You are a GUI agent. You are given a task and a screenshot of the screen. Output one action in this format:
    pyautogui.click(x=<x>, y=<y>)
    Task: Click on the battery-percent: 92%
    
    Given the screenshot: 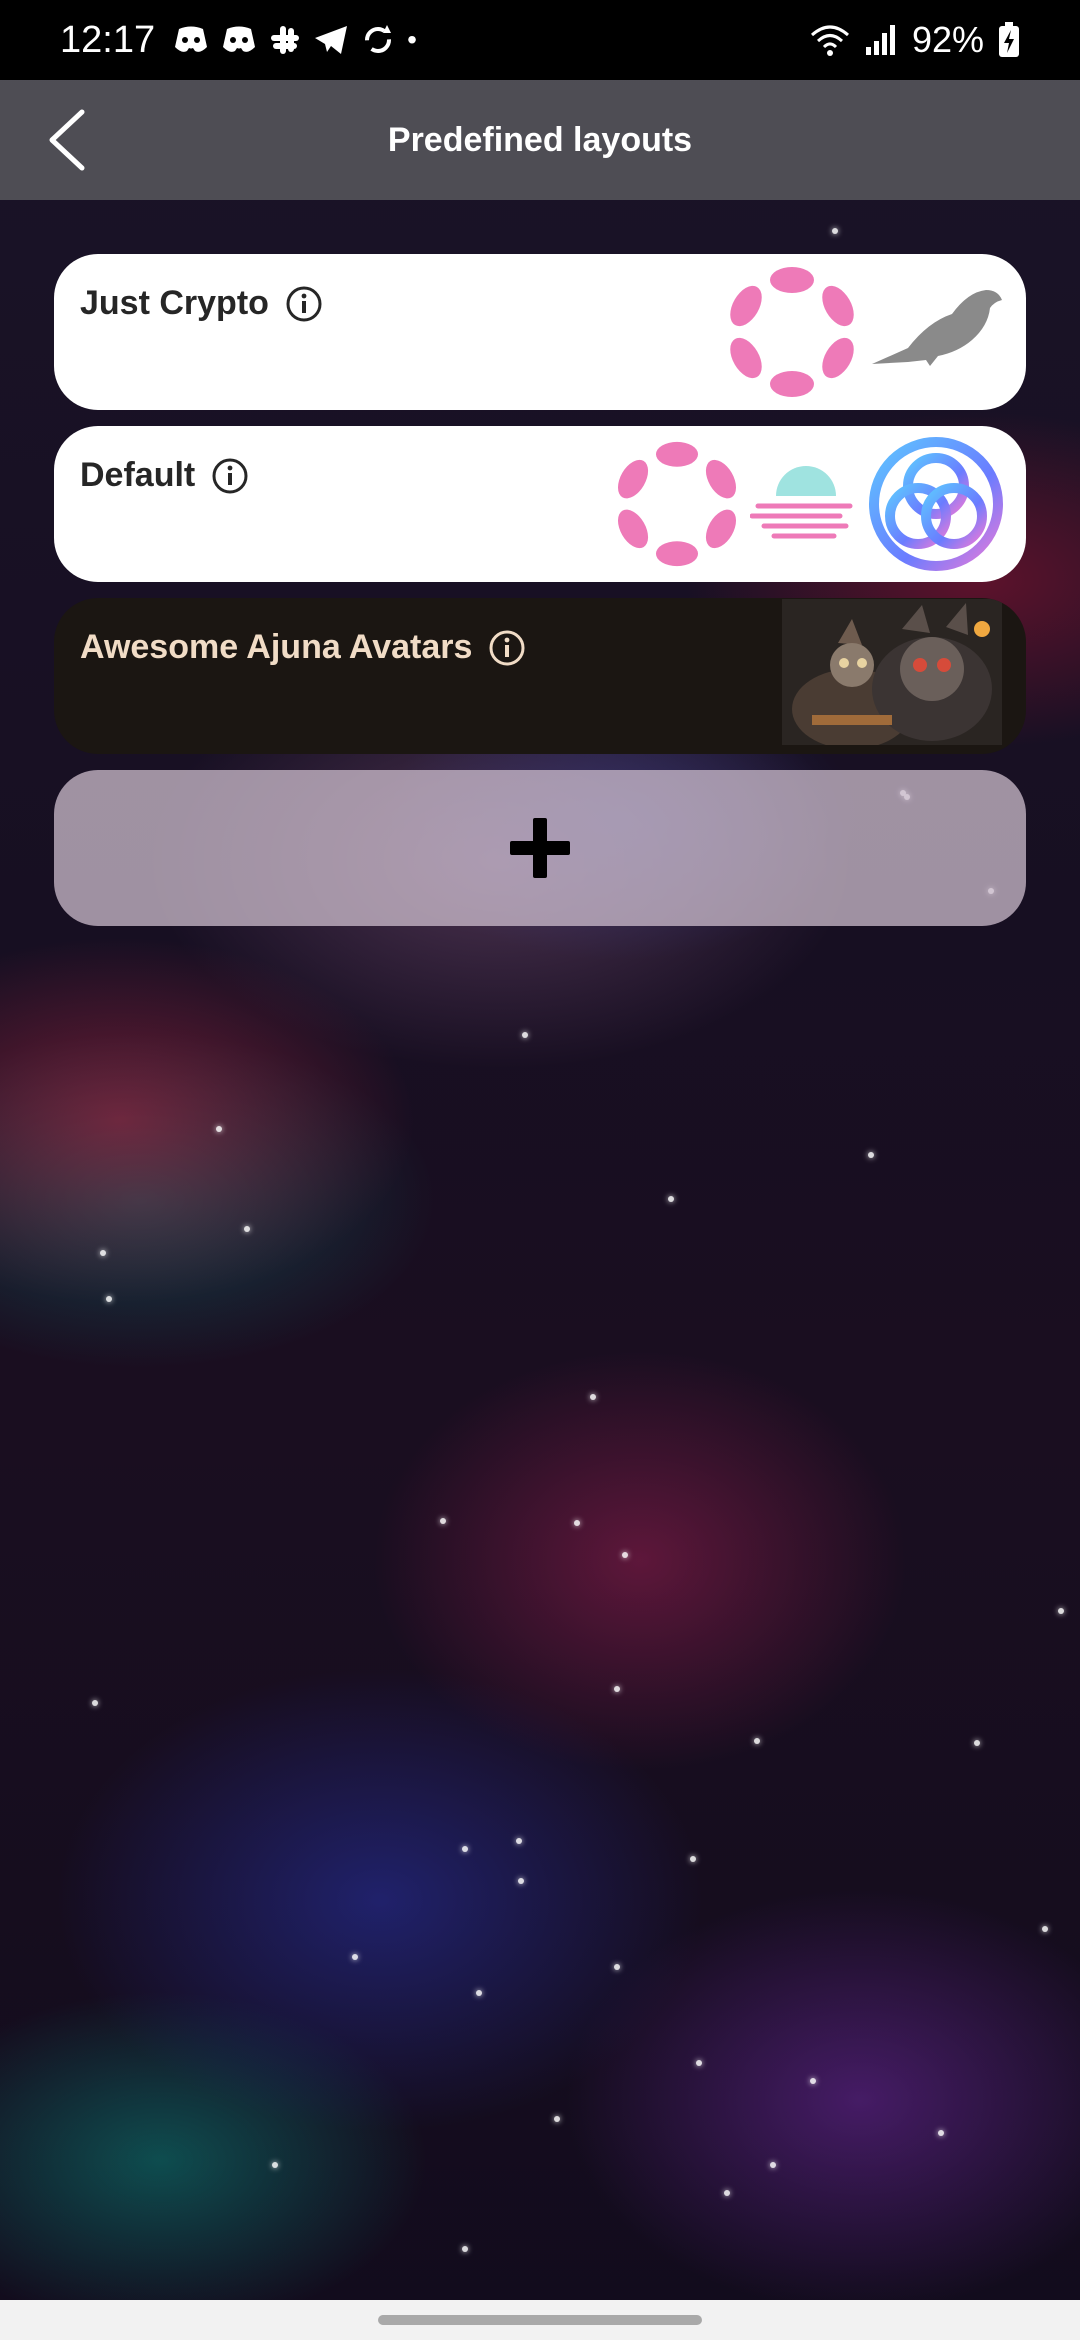 What is the action you would take?
    pyautogui.click(x=947, y=39)
    